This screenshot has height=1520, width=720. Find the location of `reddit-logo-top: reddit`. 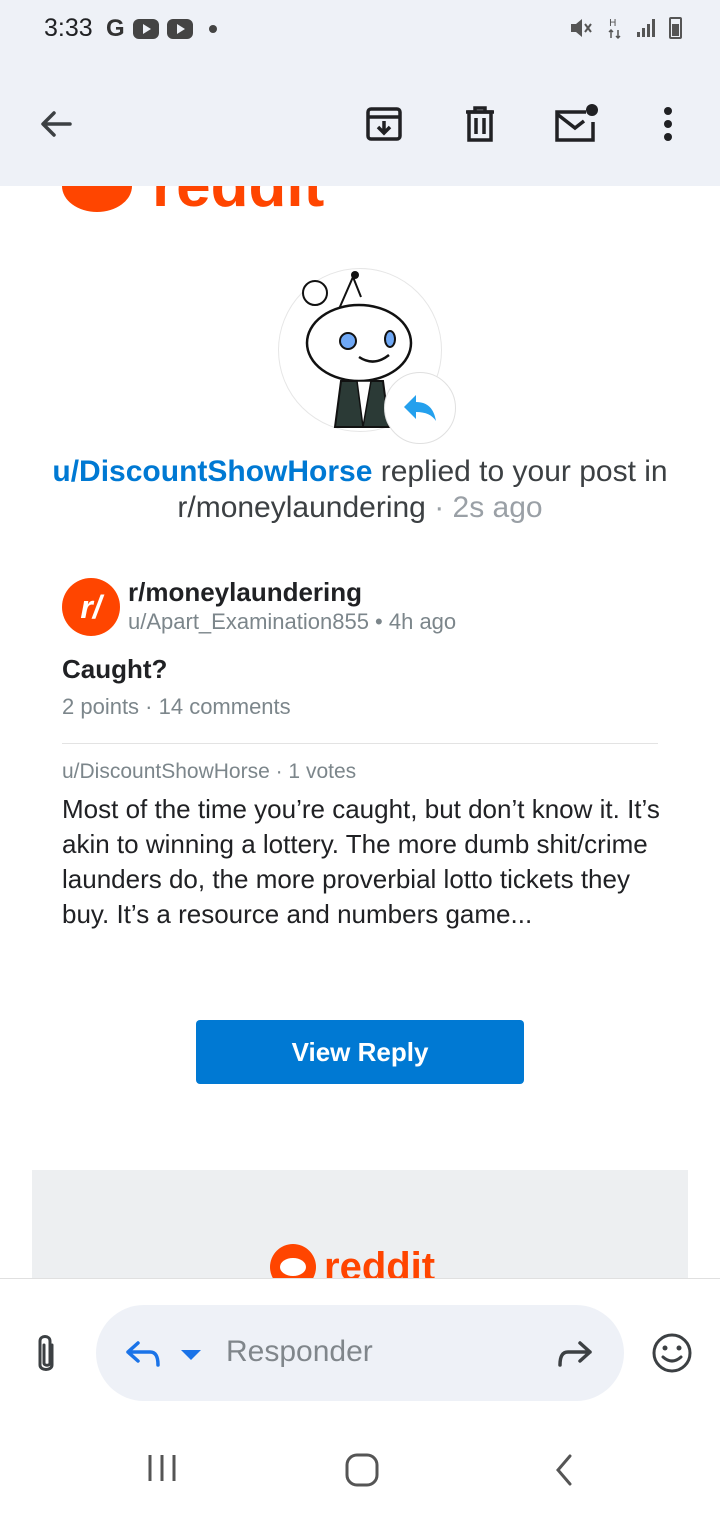

reddit-logo-top: reddit is located at coordinates (193, 201).